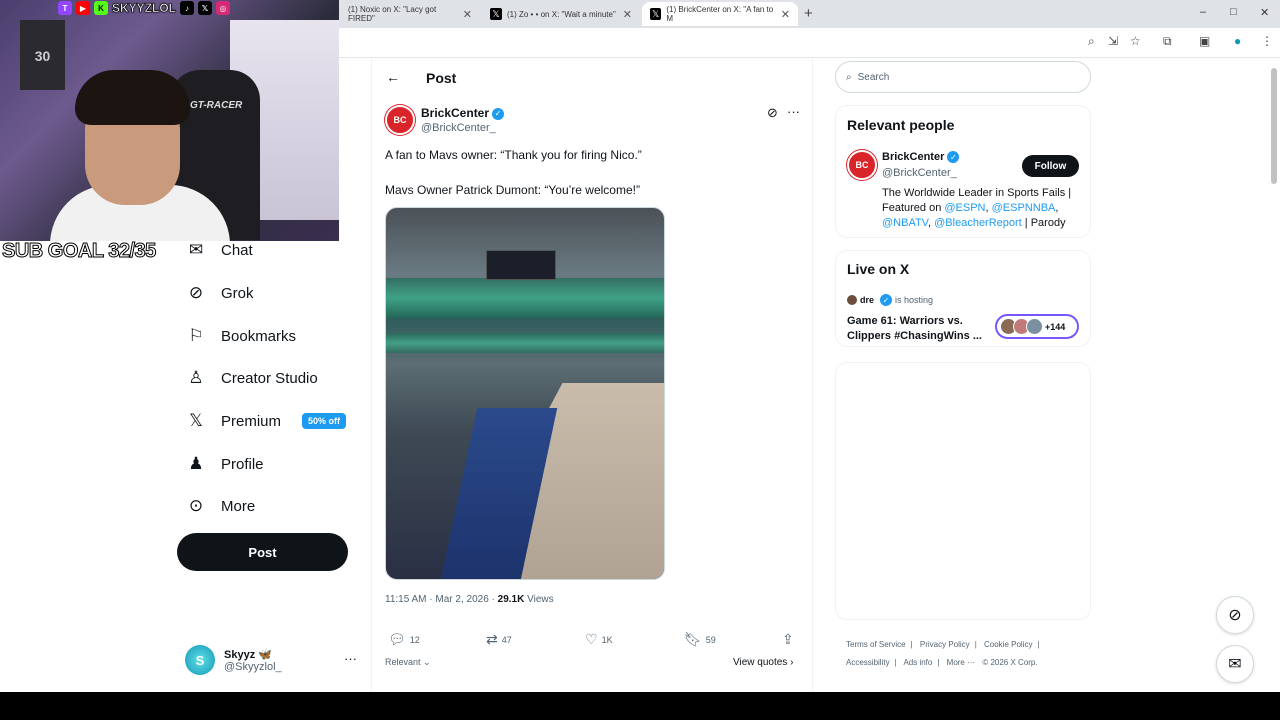  I want to click on grok-fab: ⊘, so click(1235, 615).